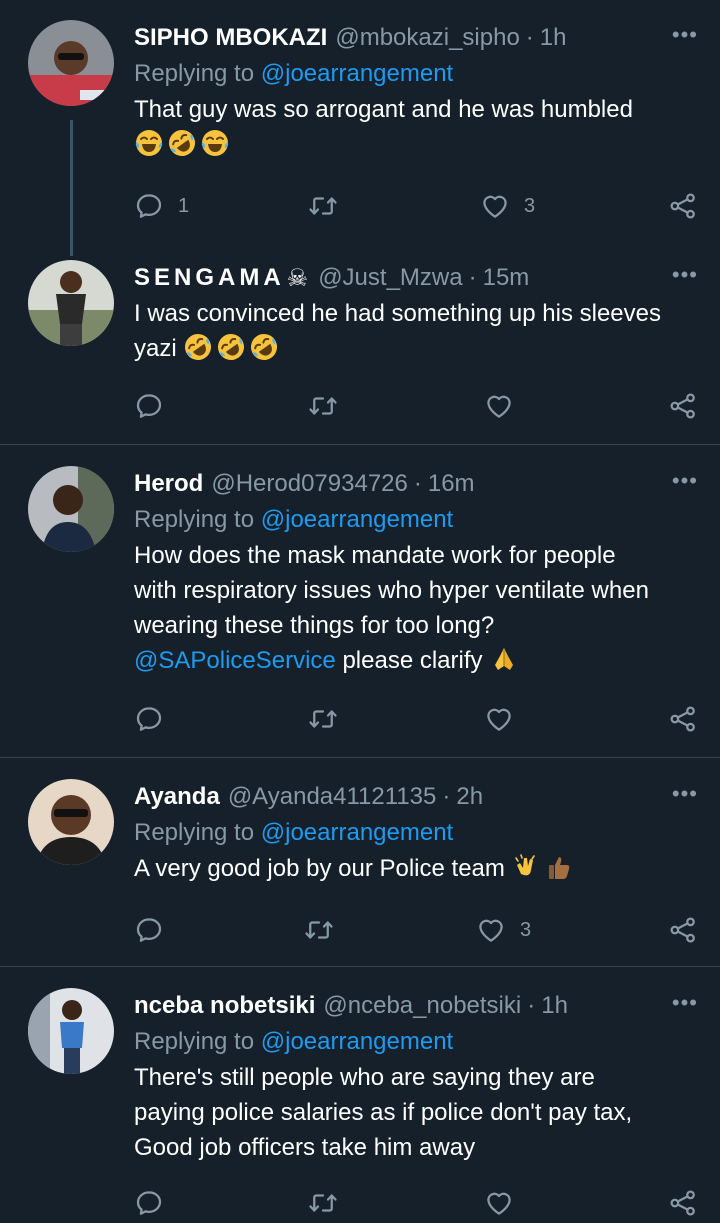  What do you see at coordinates (235, 660) in the screenshot?
I see `text-mention: @SAPoliceService` at bounding box center [235, 660].